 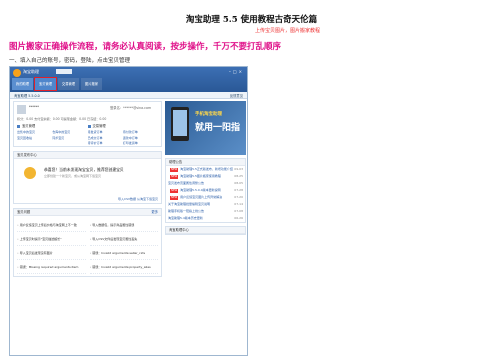 What do you see at coordinates (84, 169) in the screenshot?
I see `publish-message: 恭喜您！当前未发现淘宝宝贝，推荐您创建宝贝` at bounding box center [84, 169].